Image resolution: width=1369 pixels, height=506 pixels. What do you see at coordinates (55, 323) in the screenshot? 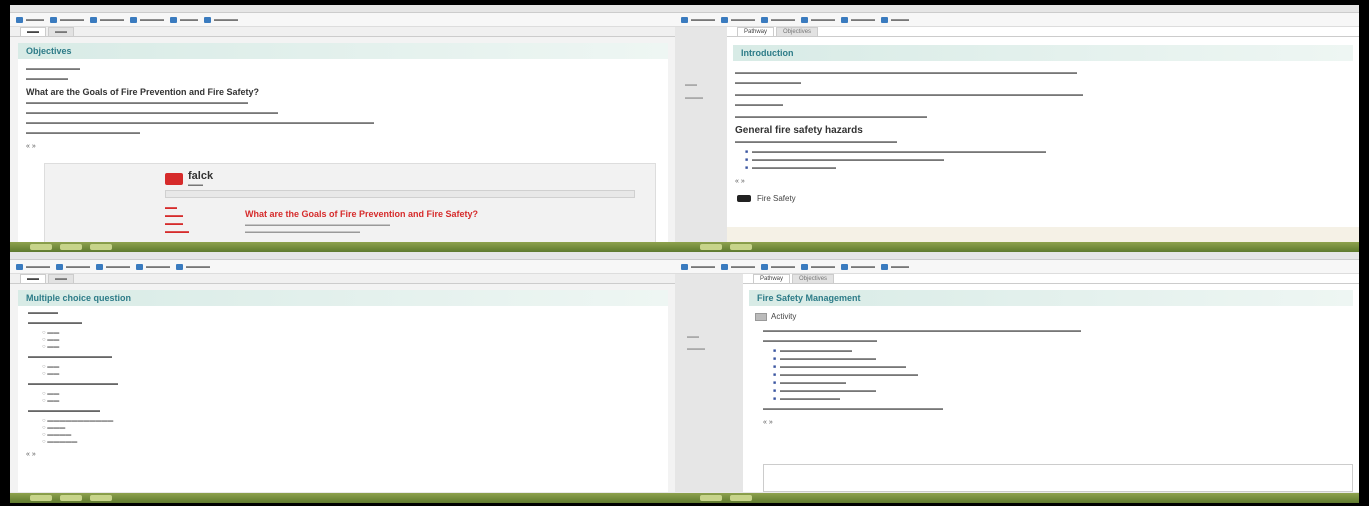
I see `question: ▬▬▬▬▬▬▬▬▬` at bounding box center [55, 323].